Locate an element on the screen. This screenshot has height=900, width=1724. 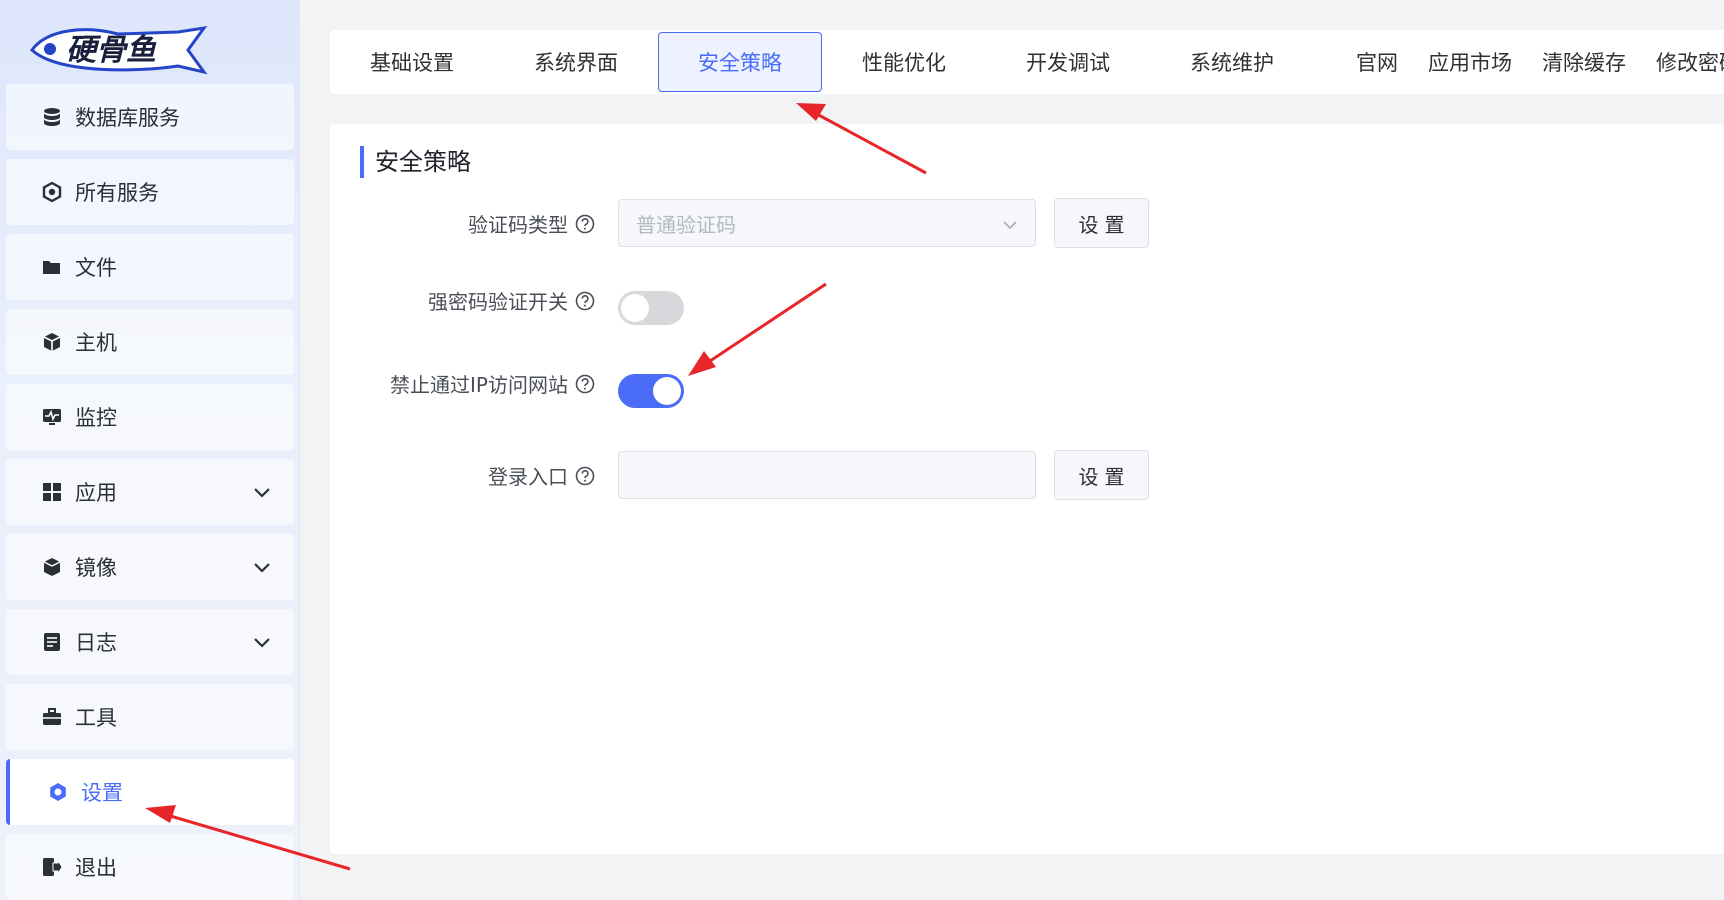
login-entry-set-button: 设置 is located at coordinates (1101, 475).